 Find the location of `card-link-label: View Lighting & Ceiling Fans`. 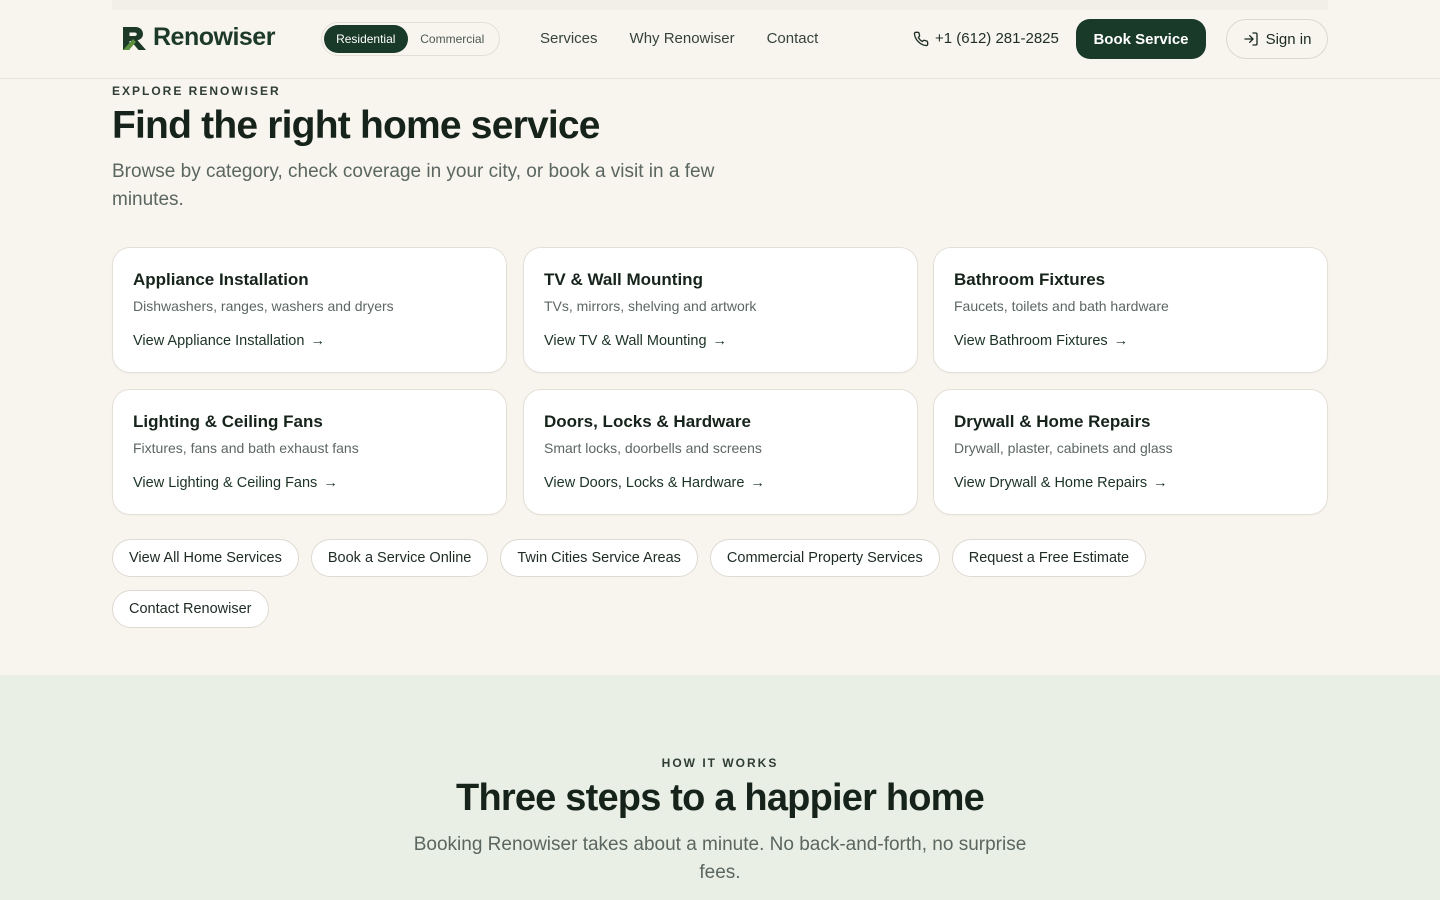

card-link-label: View Lighting & Ceiling Fans is located at coordinates (225, 483).